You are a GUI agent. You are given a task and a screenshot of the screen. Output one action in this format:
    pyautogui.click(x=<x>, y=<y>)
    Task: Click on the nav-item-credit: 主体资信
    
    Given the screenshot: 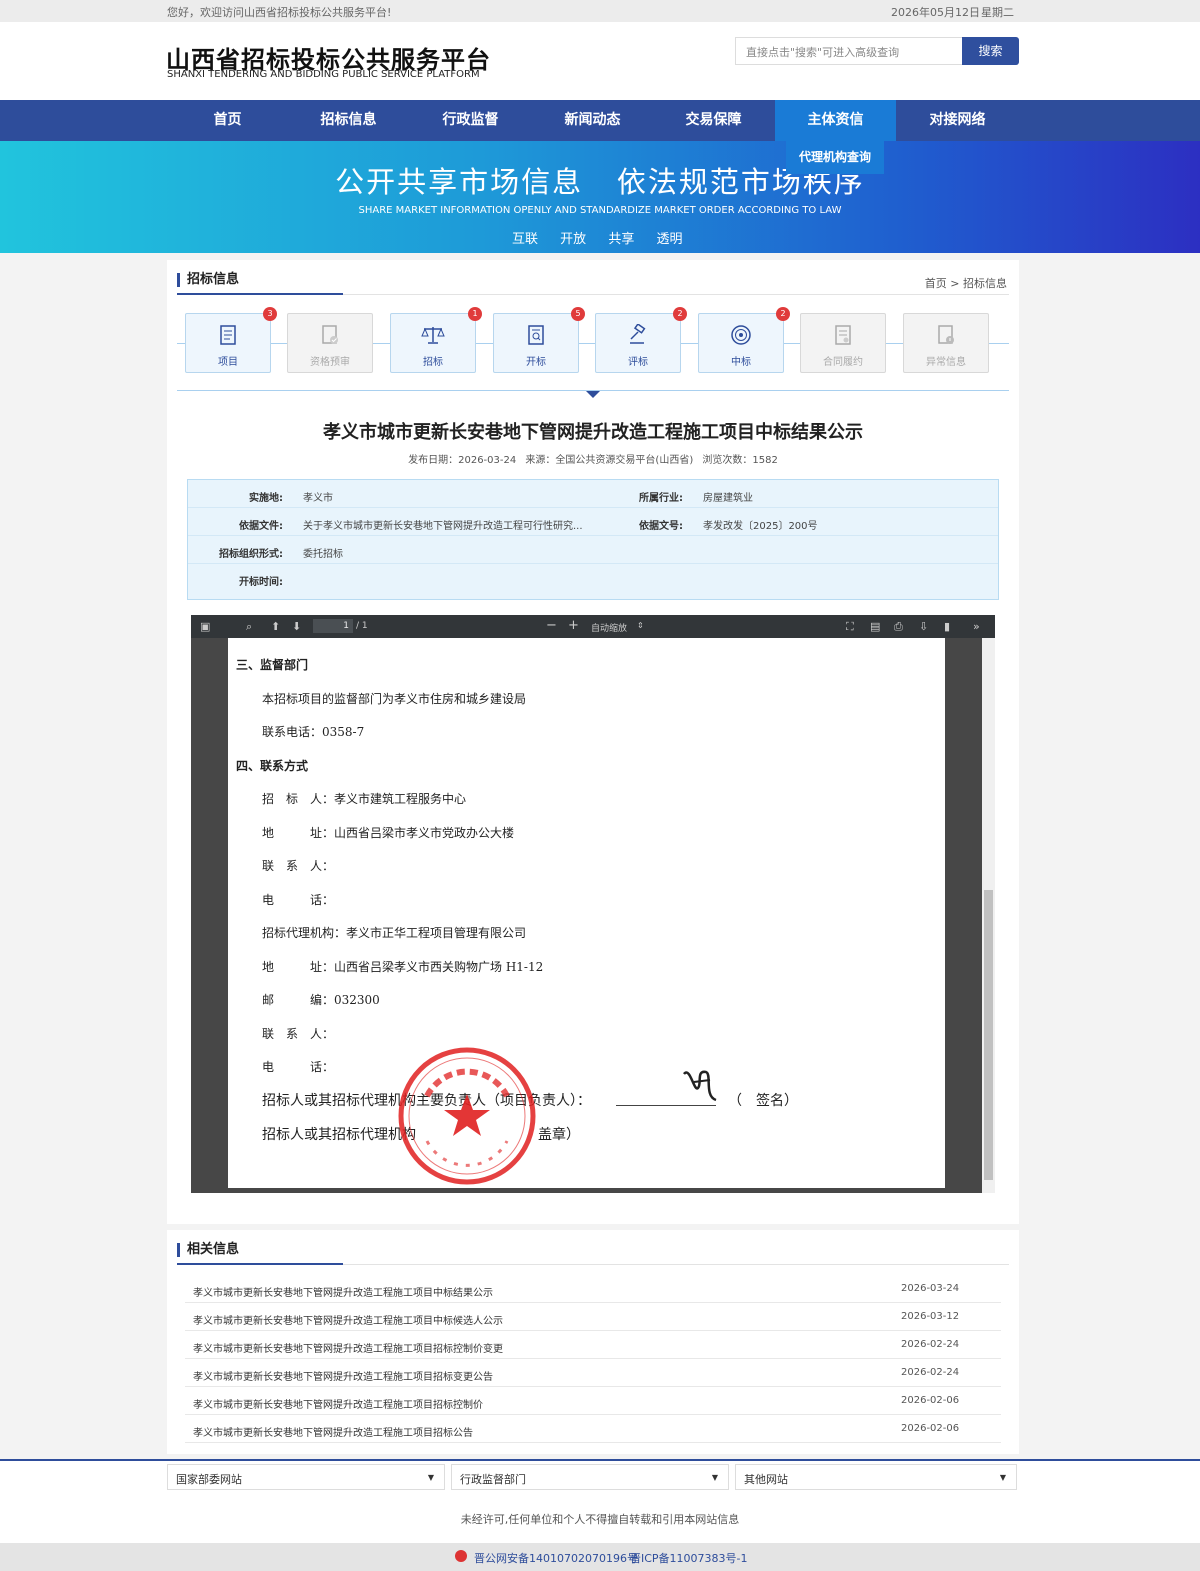 What is the action you would take?
    pyautogui.click(x=835, y=120)
    